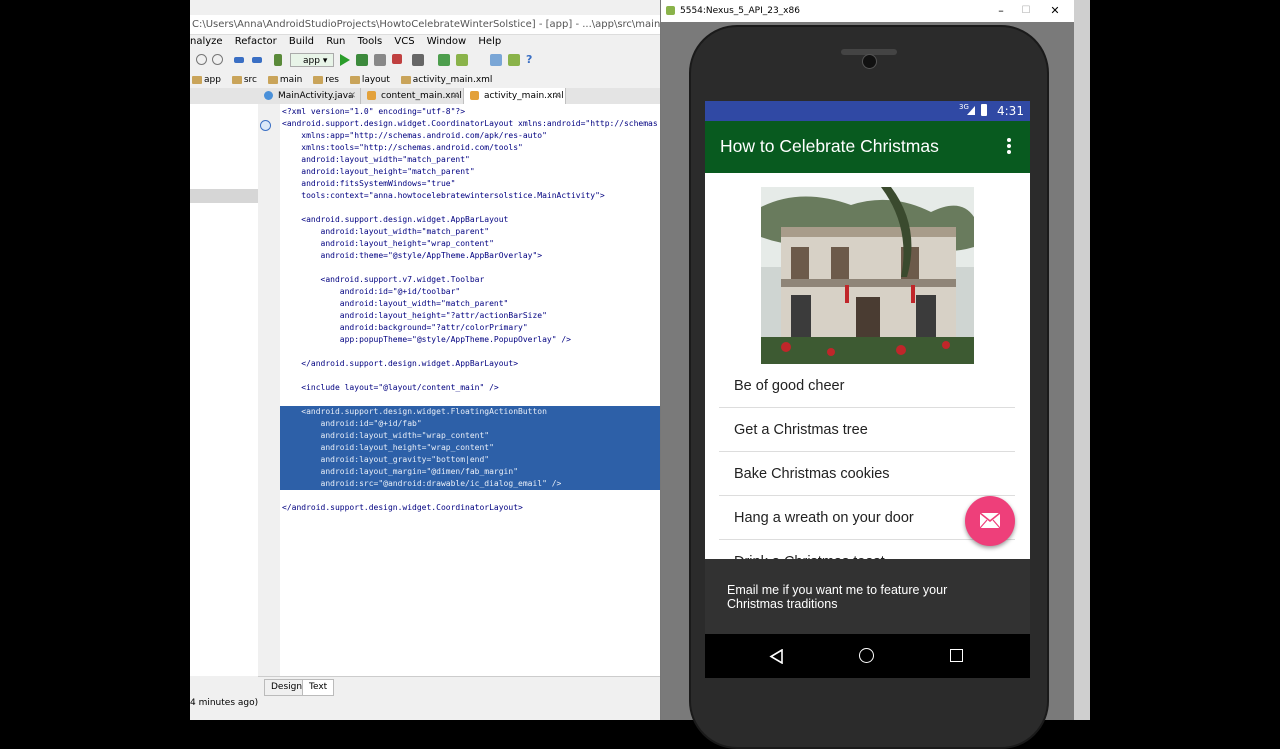 Image resolution: width=1280 pixels, height=749 pixels. What do you see at coordinates (740, 11) in the screenshot?
I see `emulator-title: 5554:Nexus_5_API_23_x86` at bounding box center [740, 11].